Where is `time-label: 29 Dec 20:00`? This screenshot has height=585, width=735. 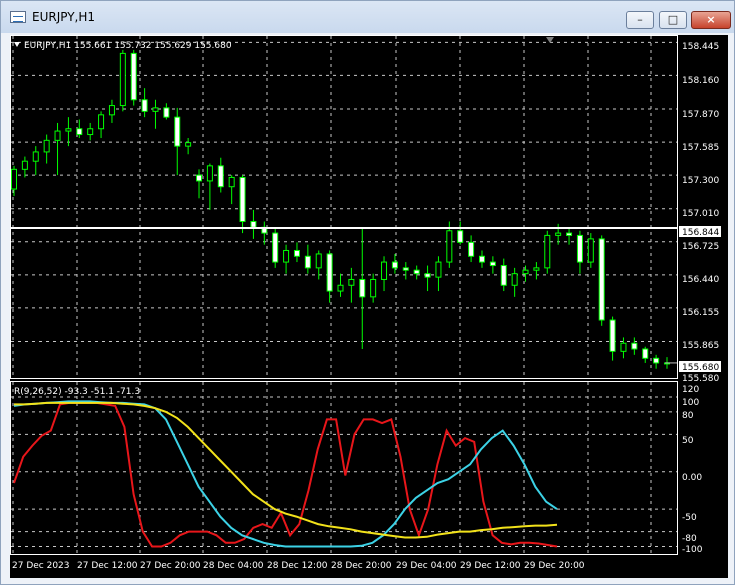 time-label: 29 Dec 20:00 is located at coordinates (554, 566).